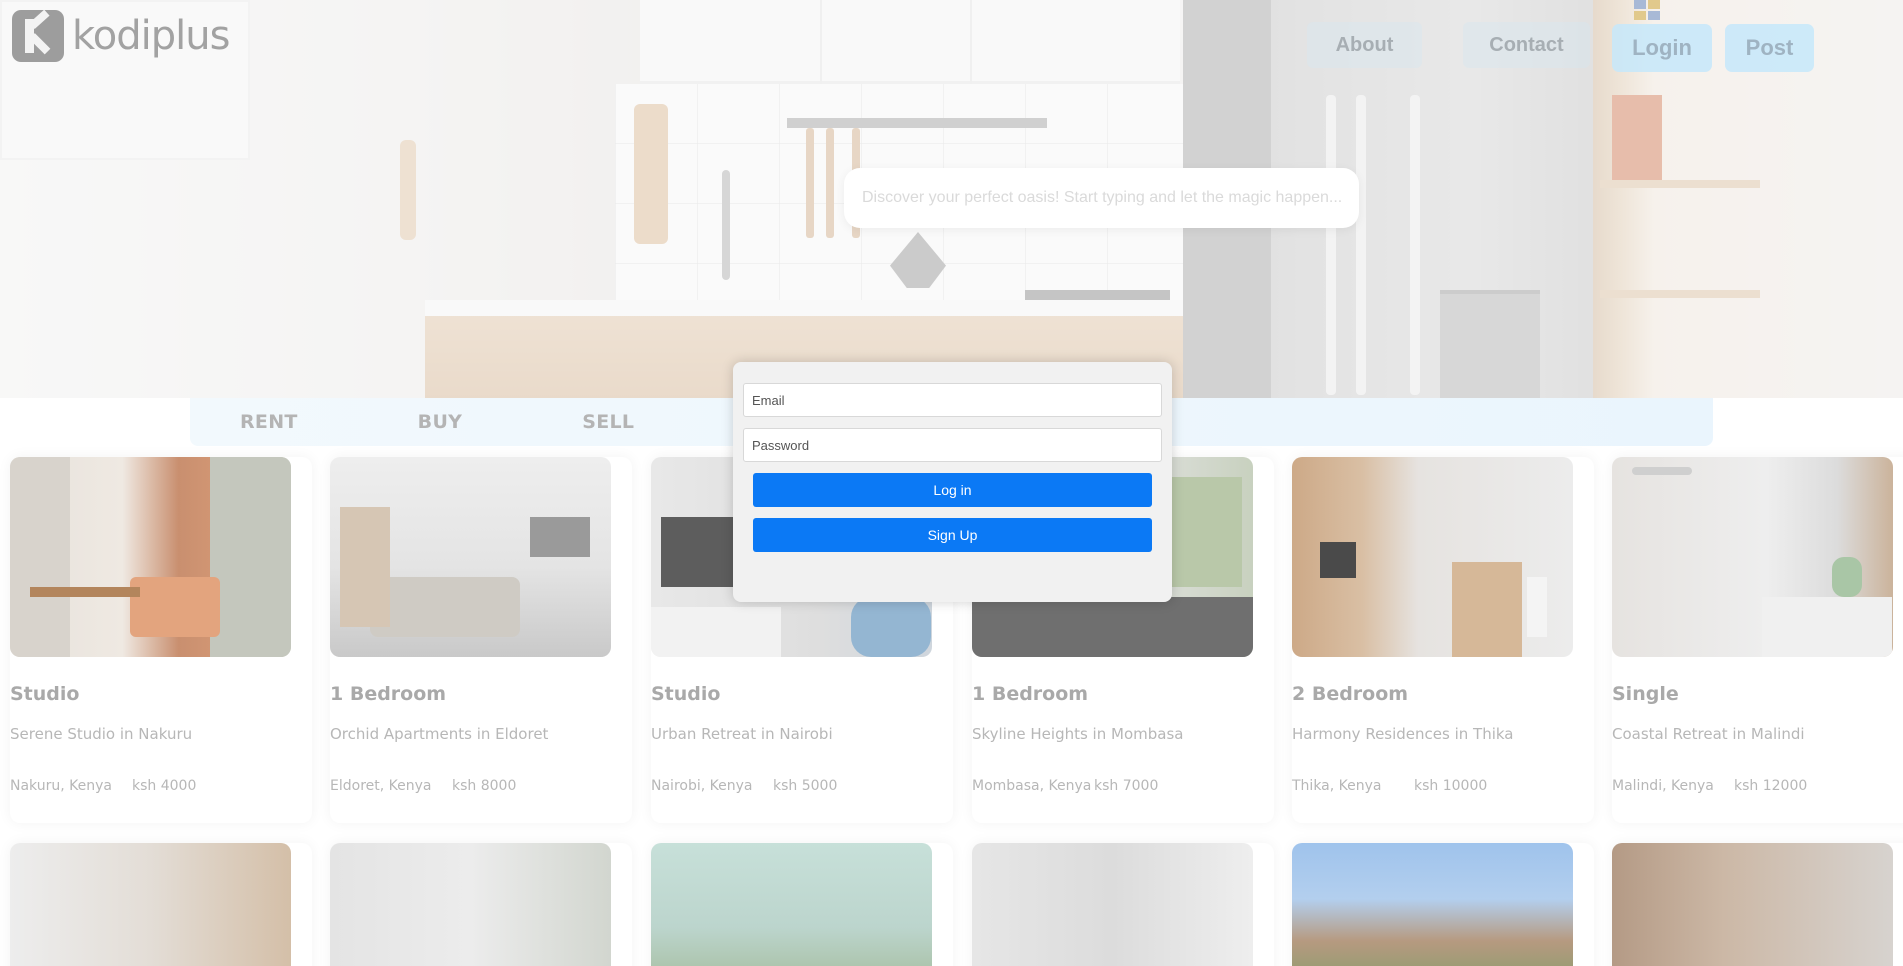 This screenshot has height=966, width=1903. Describe the element at coordinates (1663, 786) in the screenshot. I see `listing-location: Malindi, Kenya` at that location.